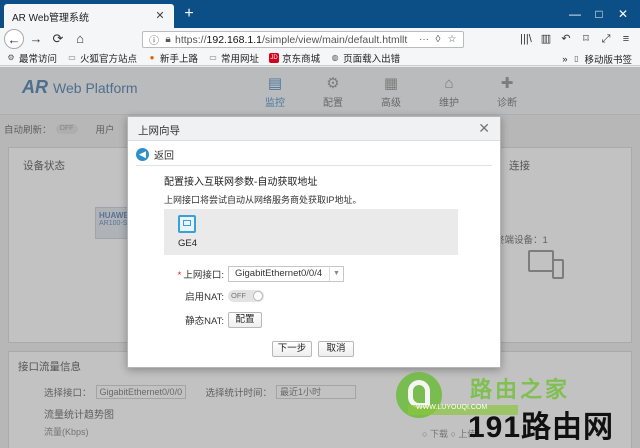  Describe the element at coordinates (626, 39) in the screenshot. I see `menu-icon: ≡` at that location.